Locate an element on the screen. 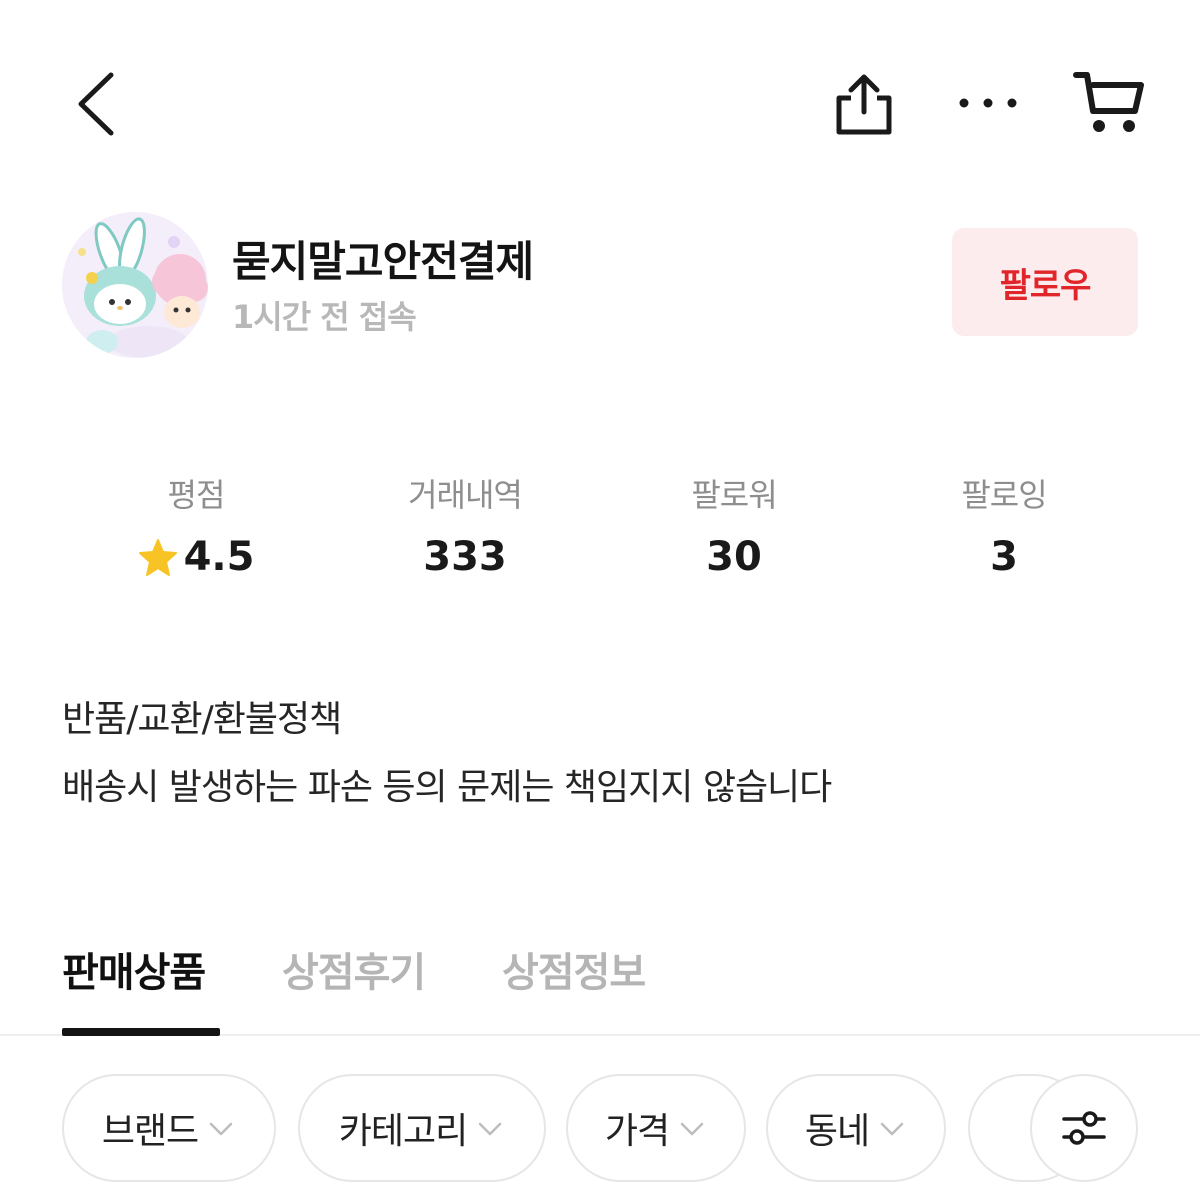 The width and height of the screenshot is (1200, 1200). filter-category: 카테고리 is located at coordinates (422, 1128).